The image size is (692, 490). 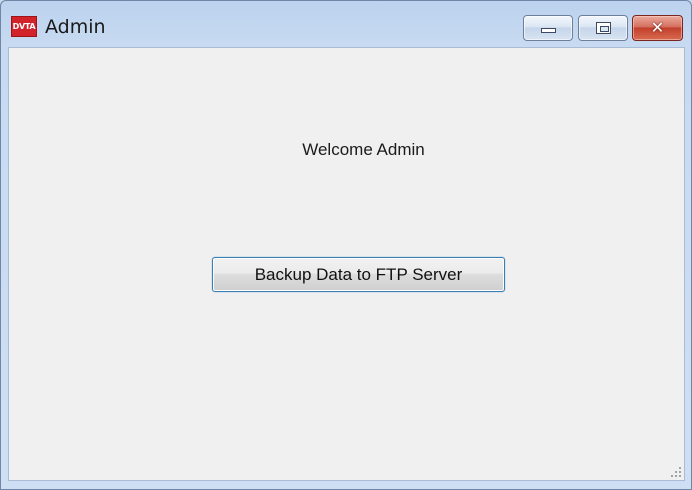 I want to click on minimize-button, so click(x=548, y=28).